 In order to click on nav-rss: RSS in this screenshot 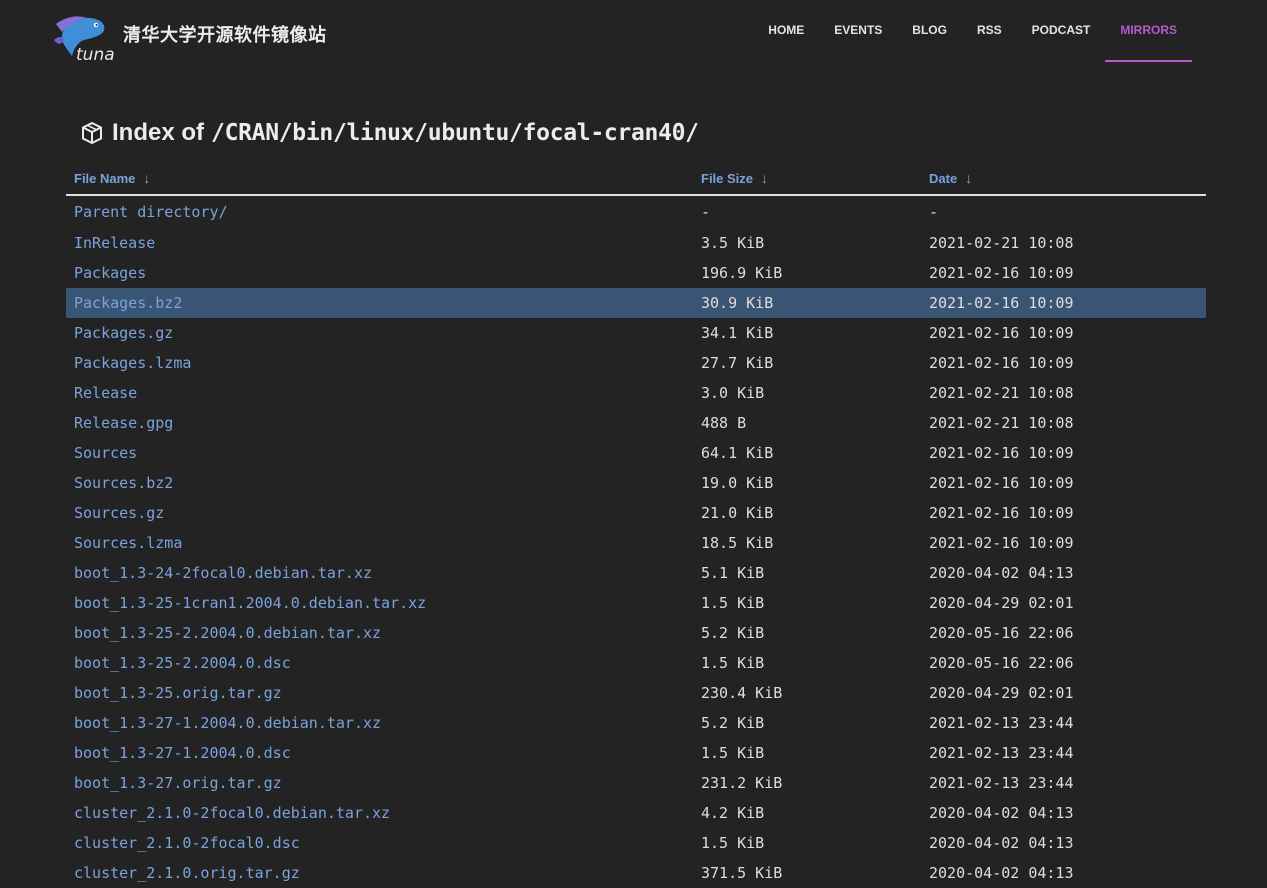, I will do `click(989, 31)`.